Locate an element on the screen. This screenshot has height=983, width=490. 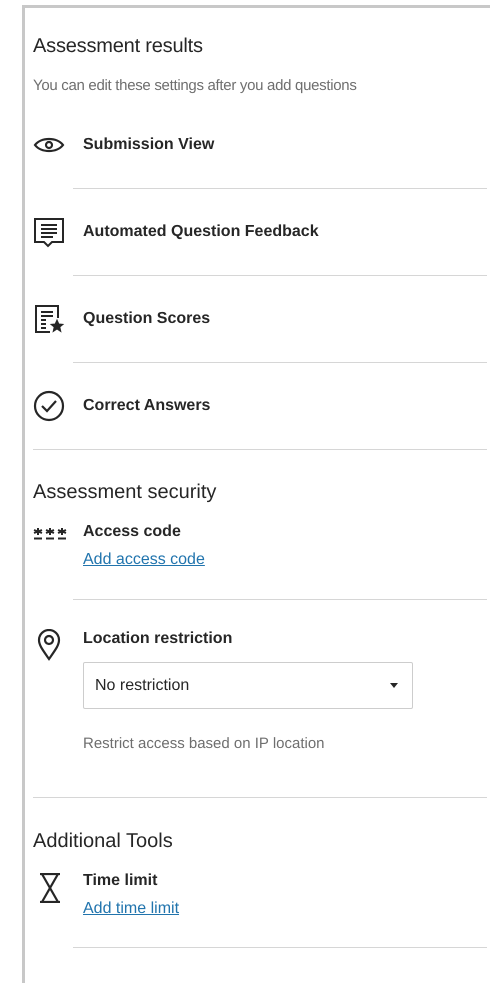
add-time-limit-link: Add time limit is located at coordinates (131, 909).